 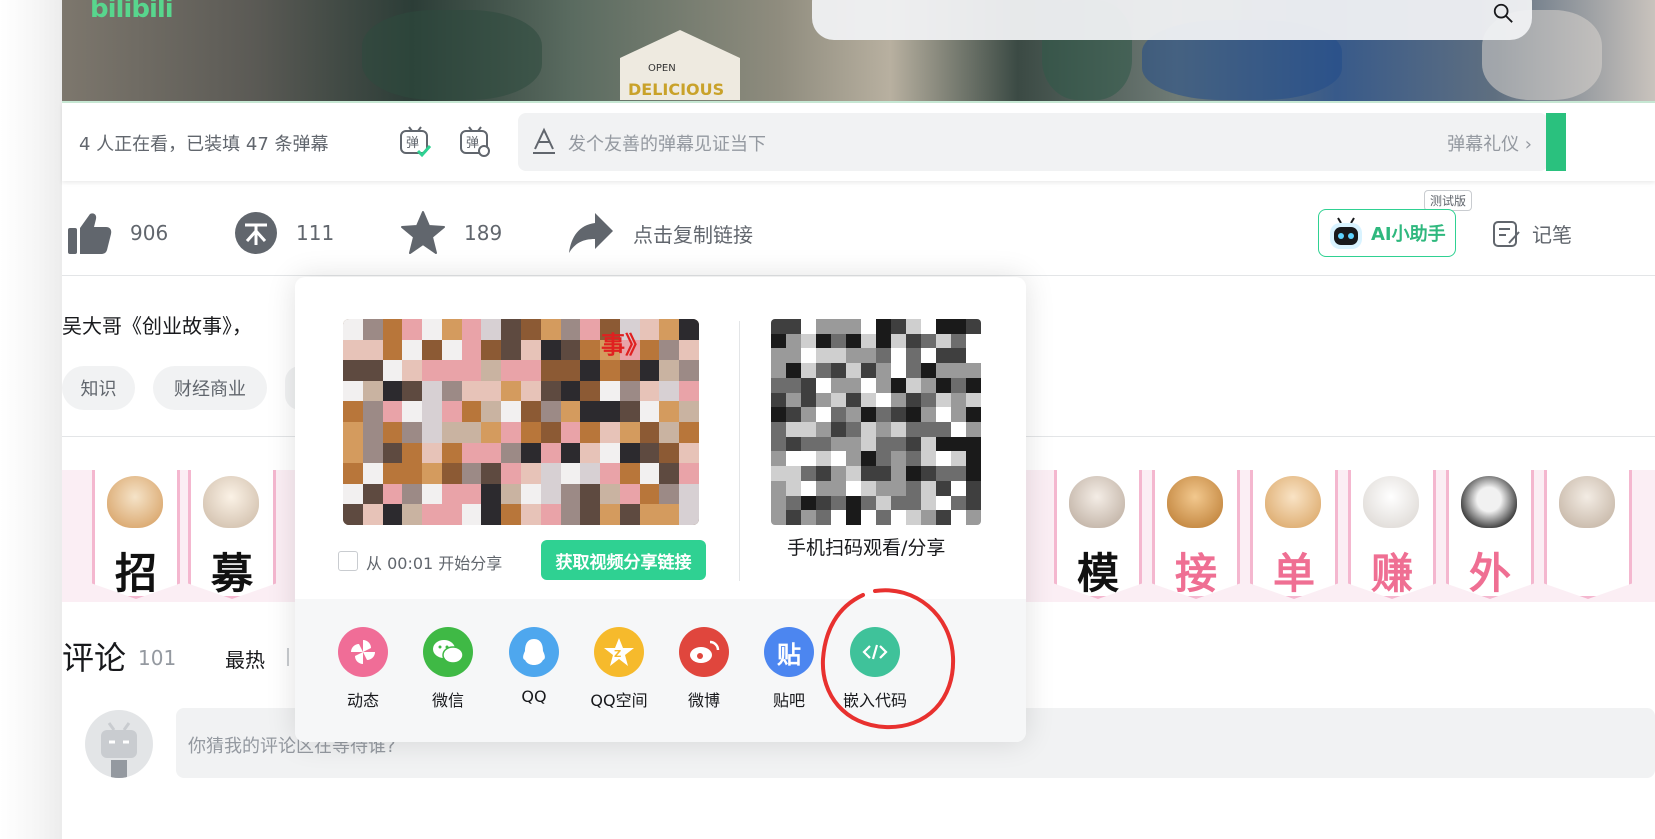 What do you see at coordinates (245, 658) in the screenshot?
I see `sort-hot-tab: 最热` at bounding box center [245, 658].